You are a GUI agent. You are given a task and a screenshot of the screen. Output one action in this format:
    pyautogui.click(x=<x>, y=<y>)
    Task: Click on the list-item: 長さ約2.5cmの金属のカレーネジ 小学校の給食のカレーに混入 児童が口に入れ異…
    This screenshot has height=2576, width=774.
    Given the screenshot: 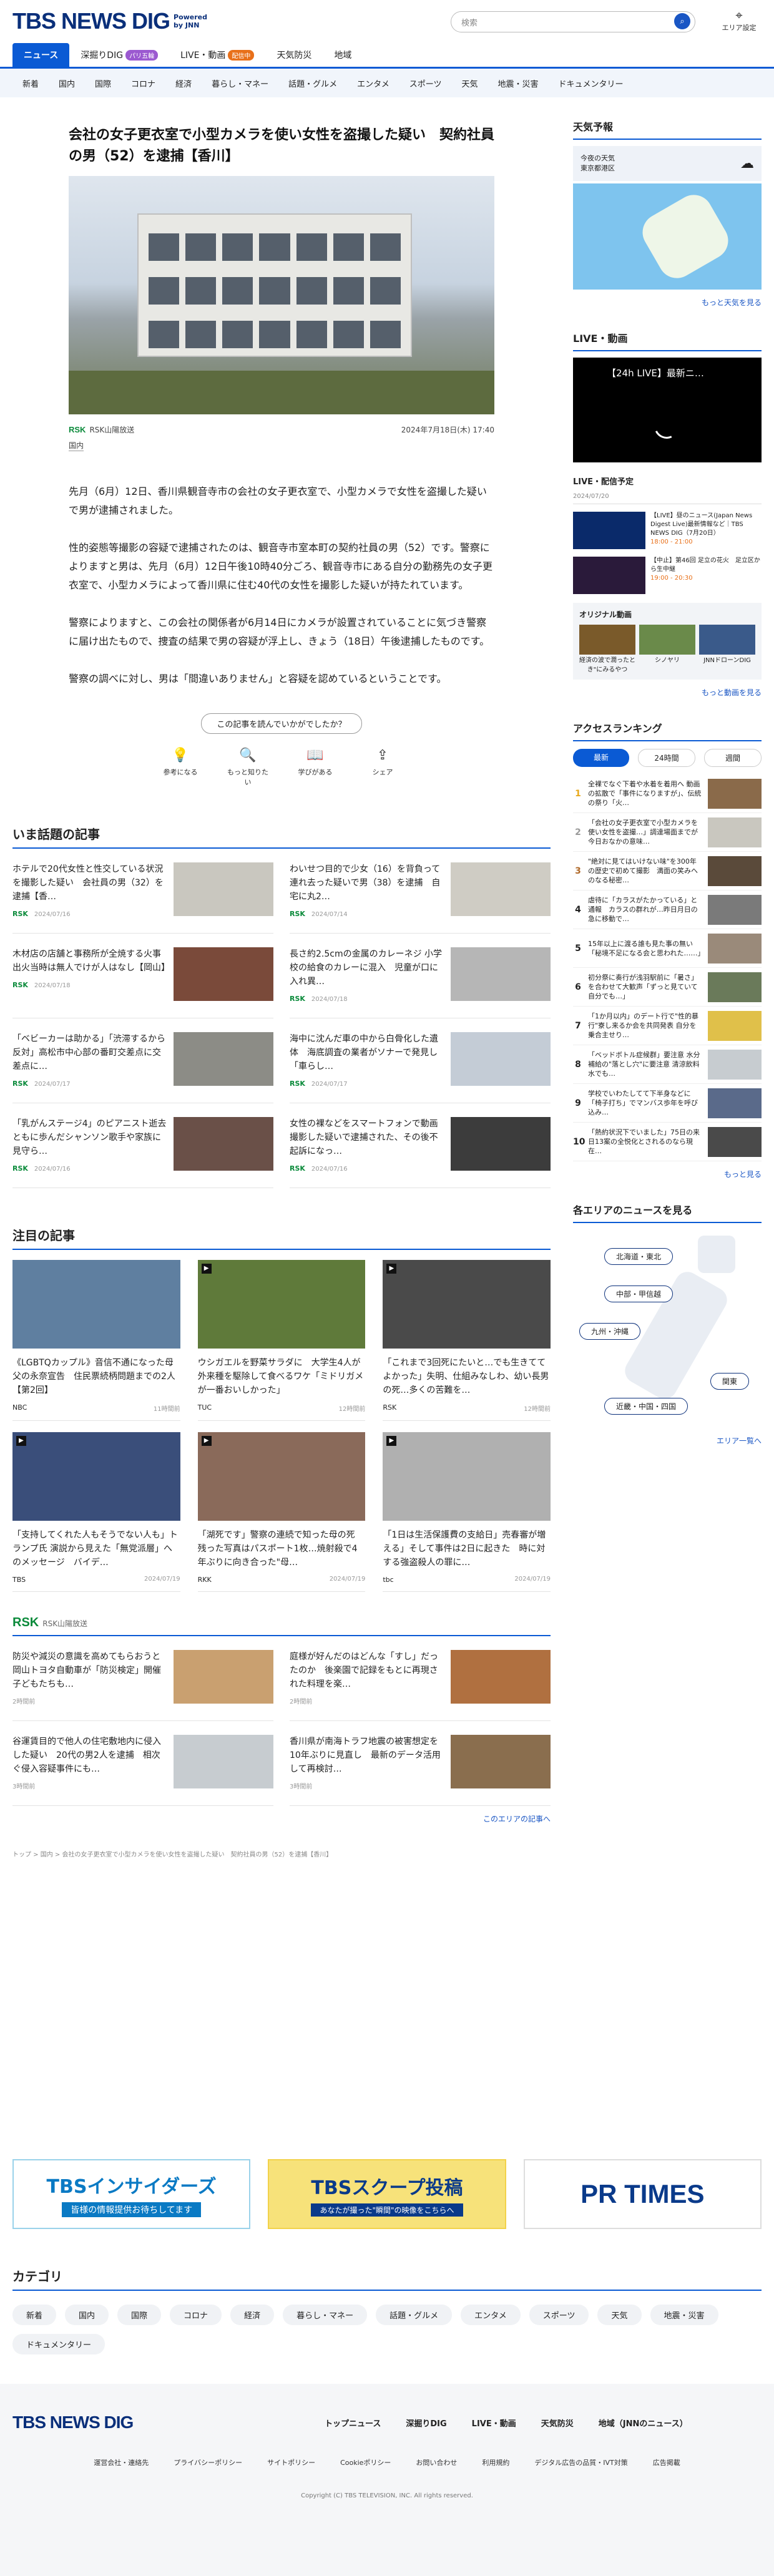 What is the action you would take?
    pyautogui.click(x=420, y=976)
    